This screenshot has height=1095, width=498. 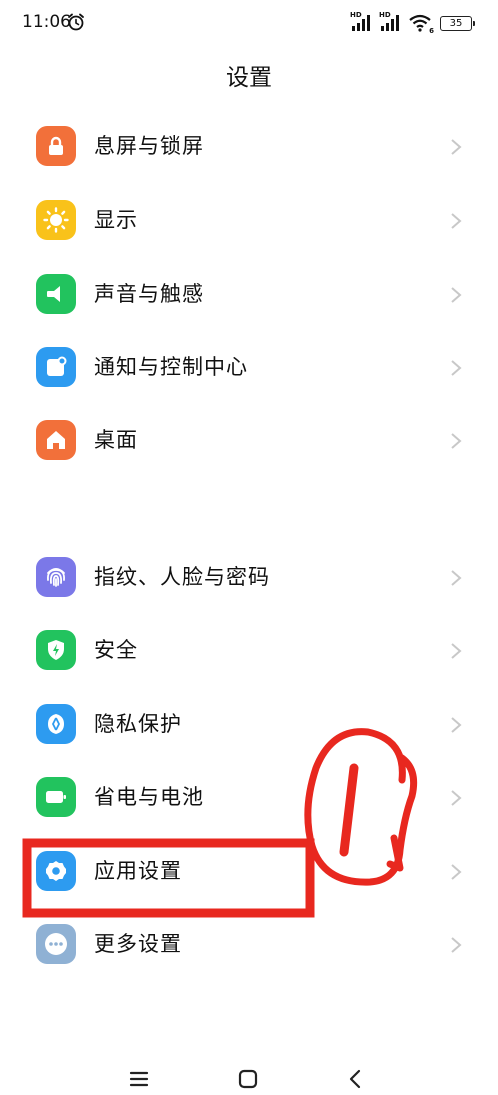 What do you see at coordinates (56, 797) in the screenshot?
I see `battery-icon` at bounding box center [56, 797].